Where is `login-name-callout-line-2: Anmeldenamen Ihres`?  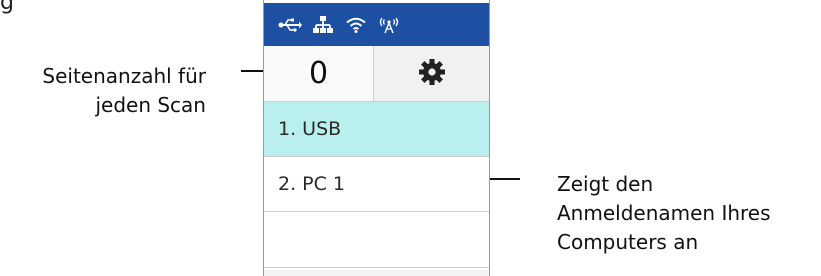
login-name-callout-line-2: Anmeldenamen Ihres is located at coordinates (664, 213).